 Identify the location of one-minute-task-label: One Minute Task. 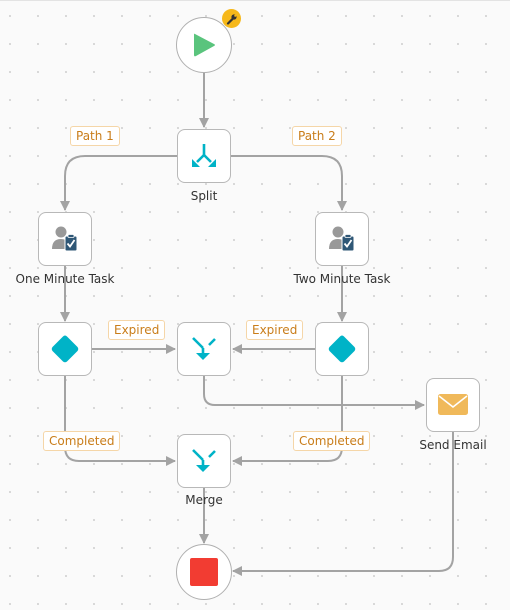
(65, 279).